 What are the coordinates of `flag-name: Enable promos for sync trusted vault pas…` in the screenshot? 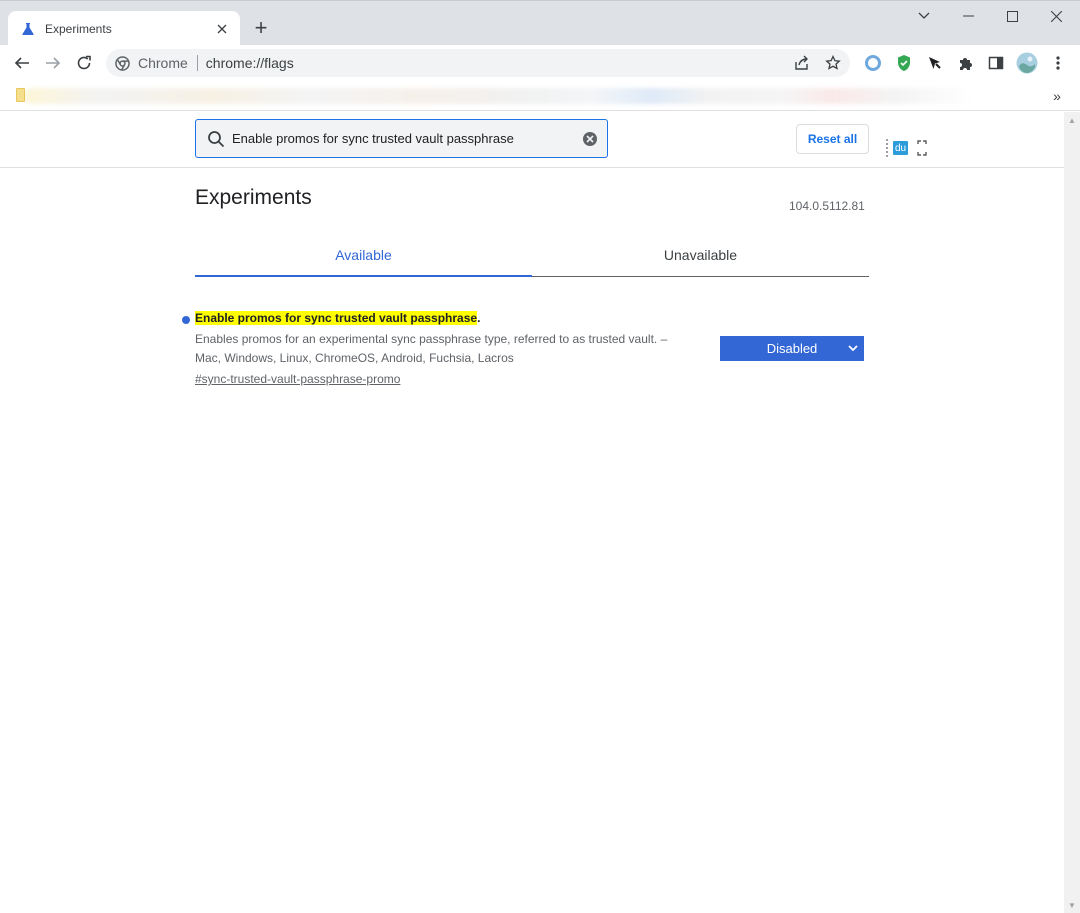 It's located at (337, 318).